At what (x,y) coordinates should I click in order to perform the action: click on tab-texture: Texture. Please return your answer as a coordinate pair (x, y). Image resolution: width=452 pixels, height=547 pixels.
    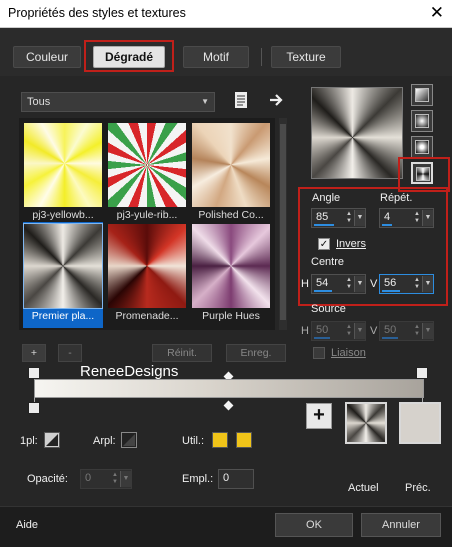
    Looking at the image, I should click on (306, 57).